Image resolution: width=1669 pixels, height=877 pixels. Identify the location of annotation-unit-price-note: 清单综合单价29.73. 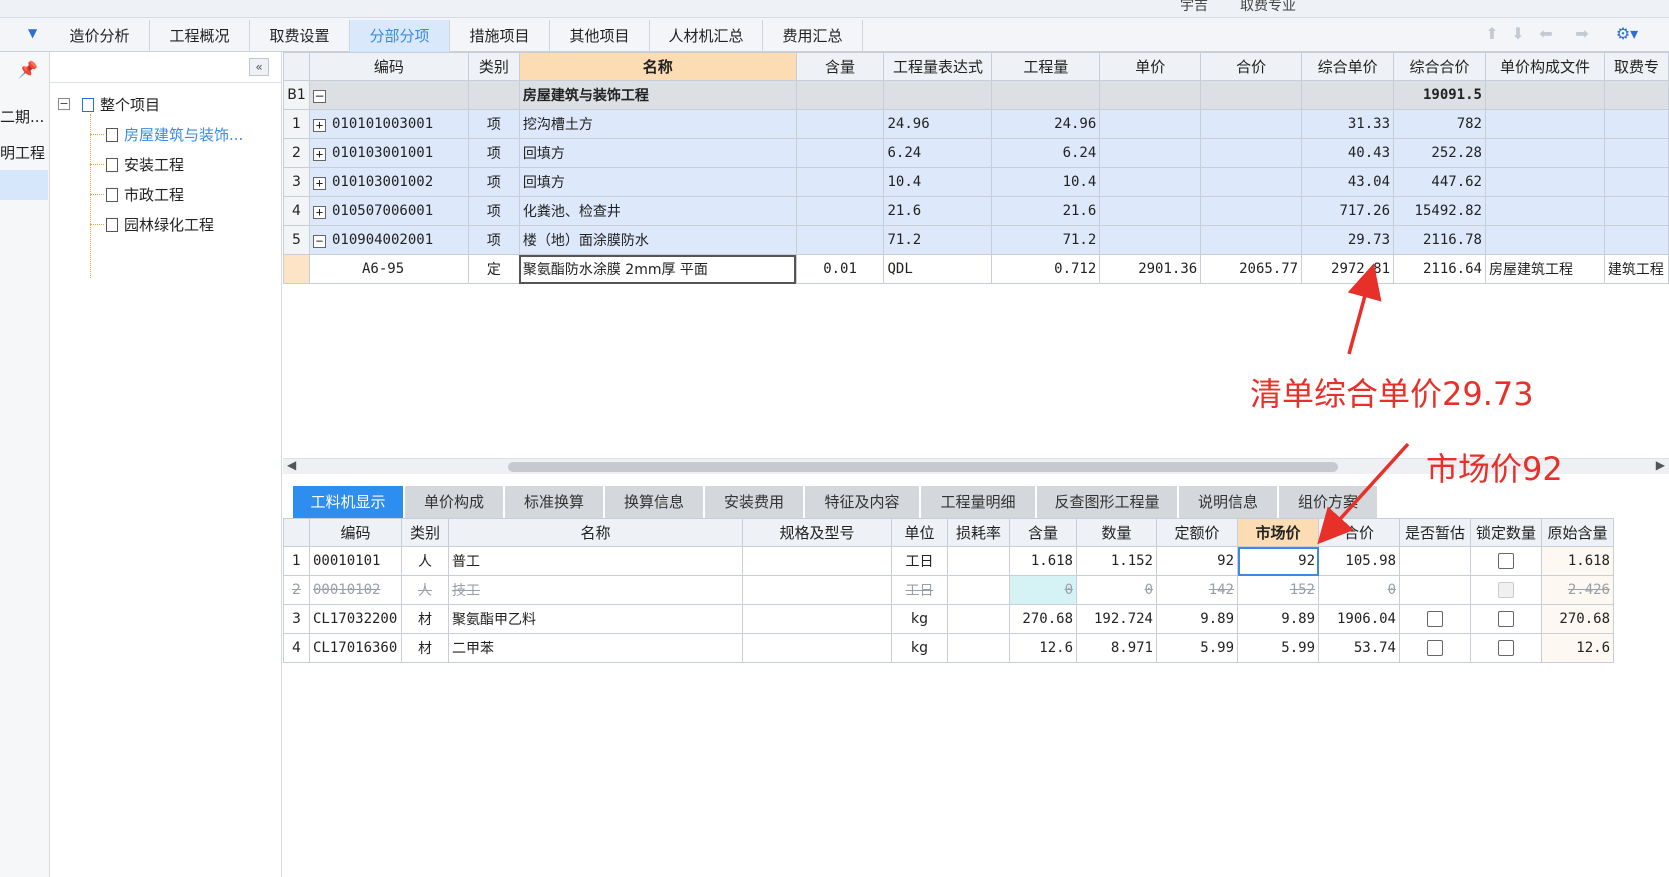
(1392, 394).